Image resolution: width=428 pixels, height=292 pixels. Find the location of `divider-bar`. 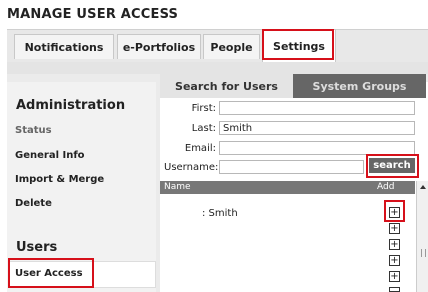

divider-bar is located at coordinates (217, 68).